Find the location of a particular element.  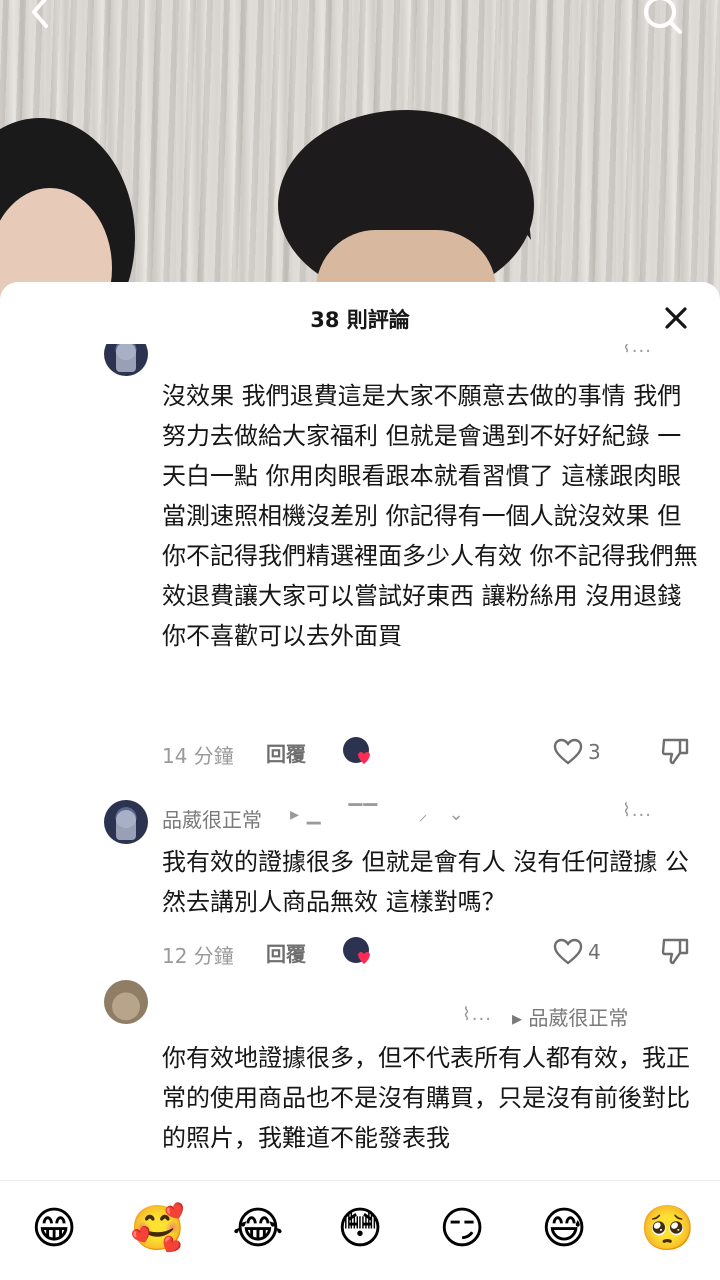

comment-username: 品葳很正常 is located at coordinates (212, 818).